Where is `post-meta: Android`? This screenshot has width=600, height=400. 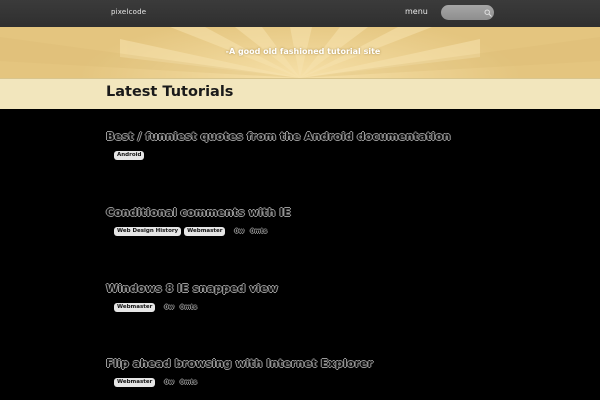
post-meta: Android is located at coordinates (130, 155).